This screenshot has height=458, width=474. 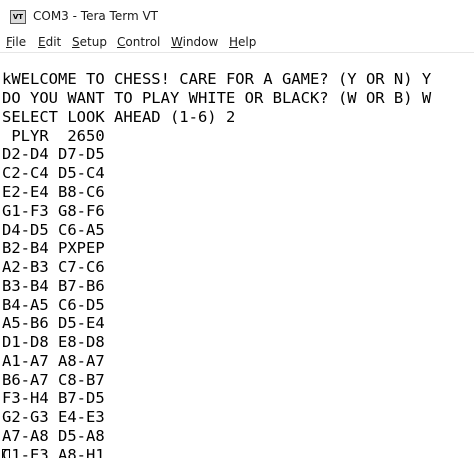 What do you see at coordinates (53, 380) in the screenshot?
I see `terminal-line: B6-A7 C8-B7` at bounding box center [53, 380].